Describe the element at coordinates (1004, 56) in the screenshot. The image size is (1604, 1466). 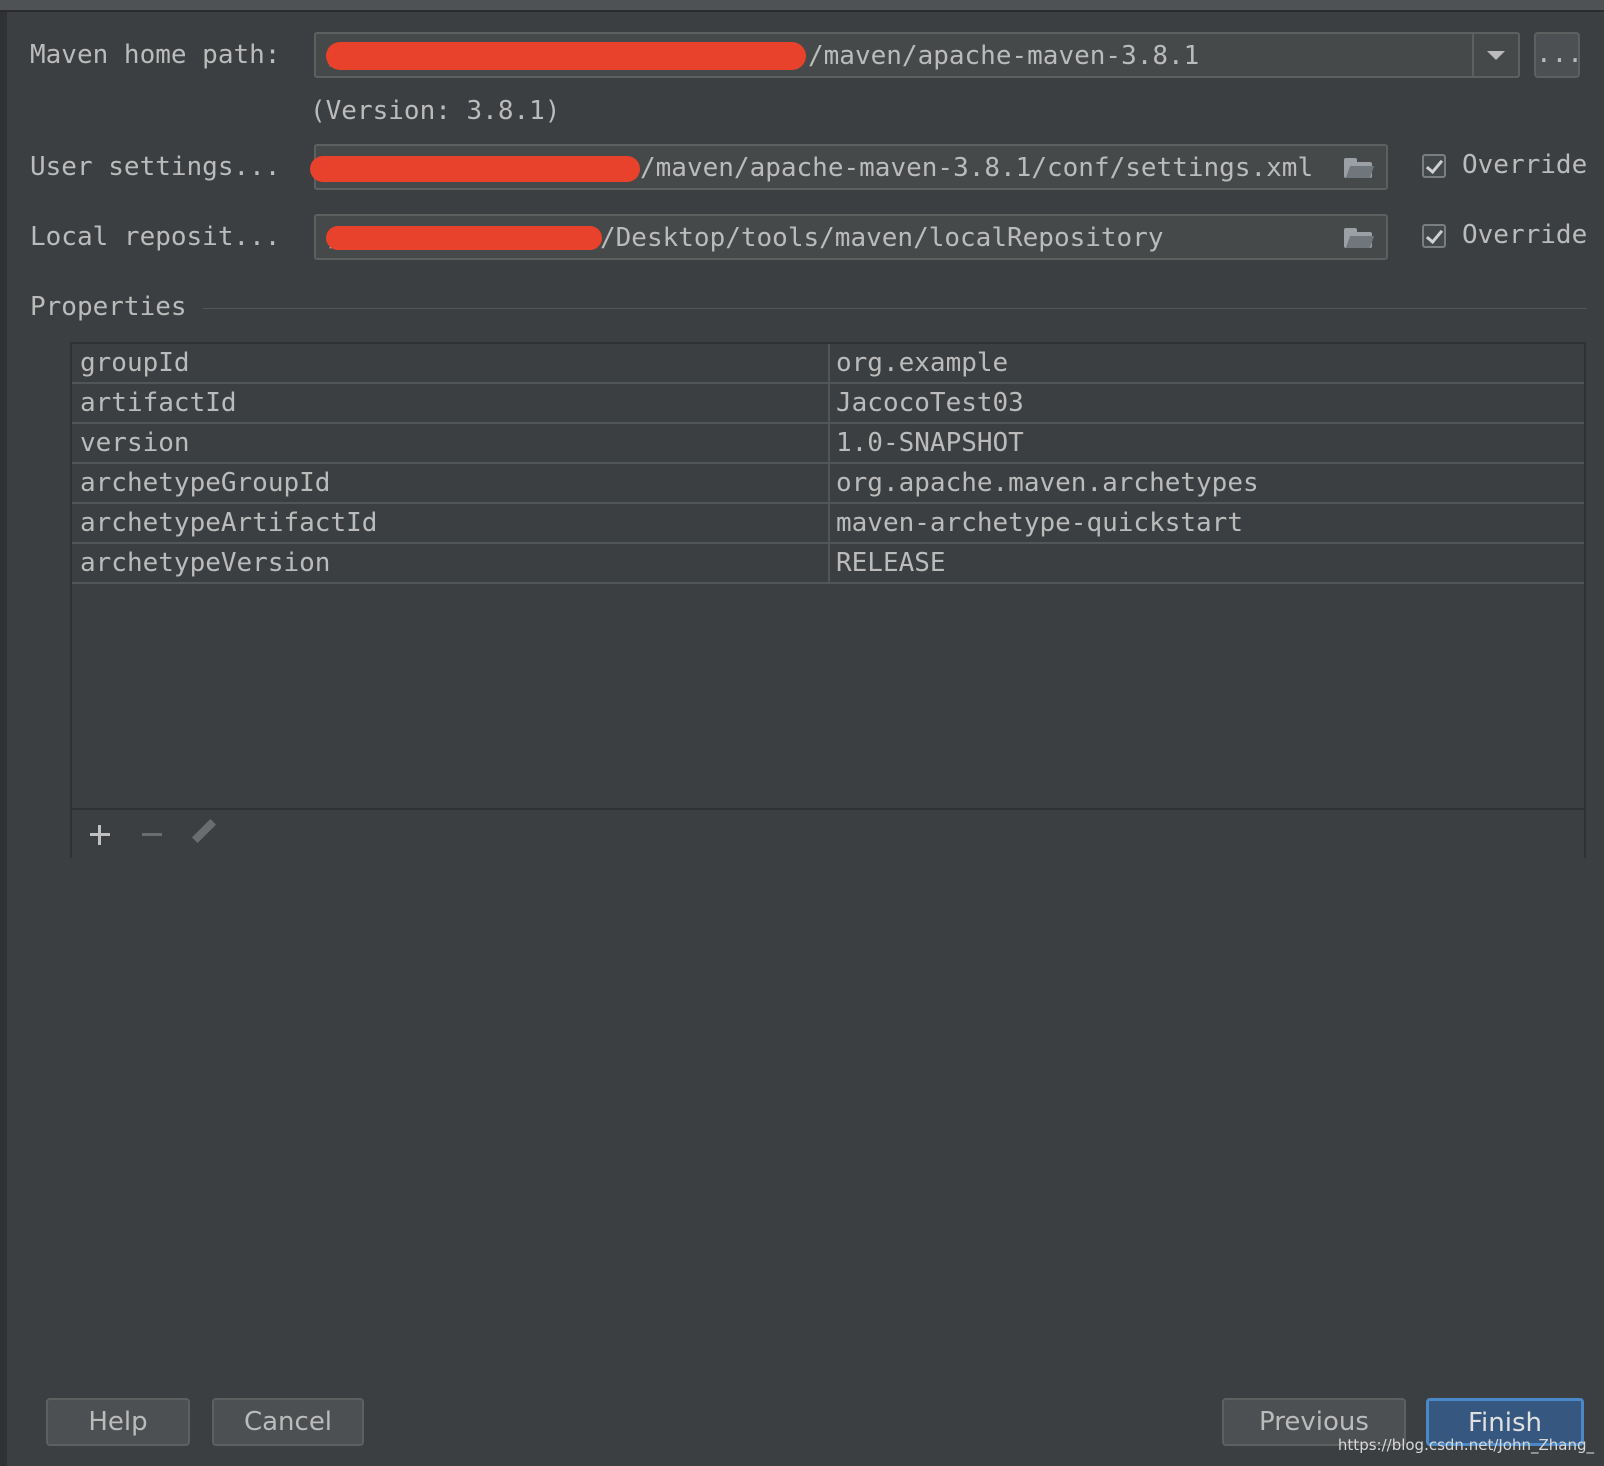
I see `maven-home-value: /maven/apache-maven-3.8.1` at that location.